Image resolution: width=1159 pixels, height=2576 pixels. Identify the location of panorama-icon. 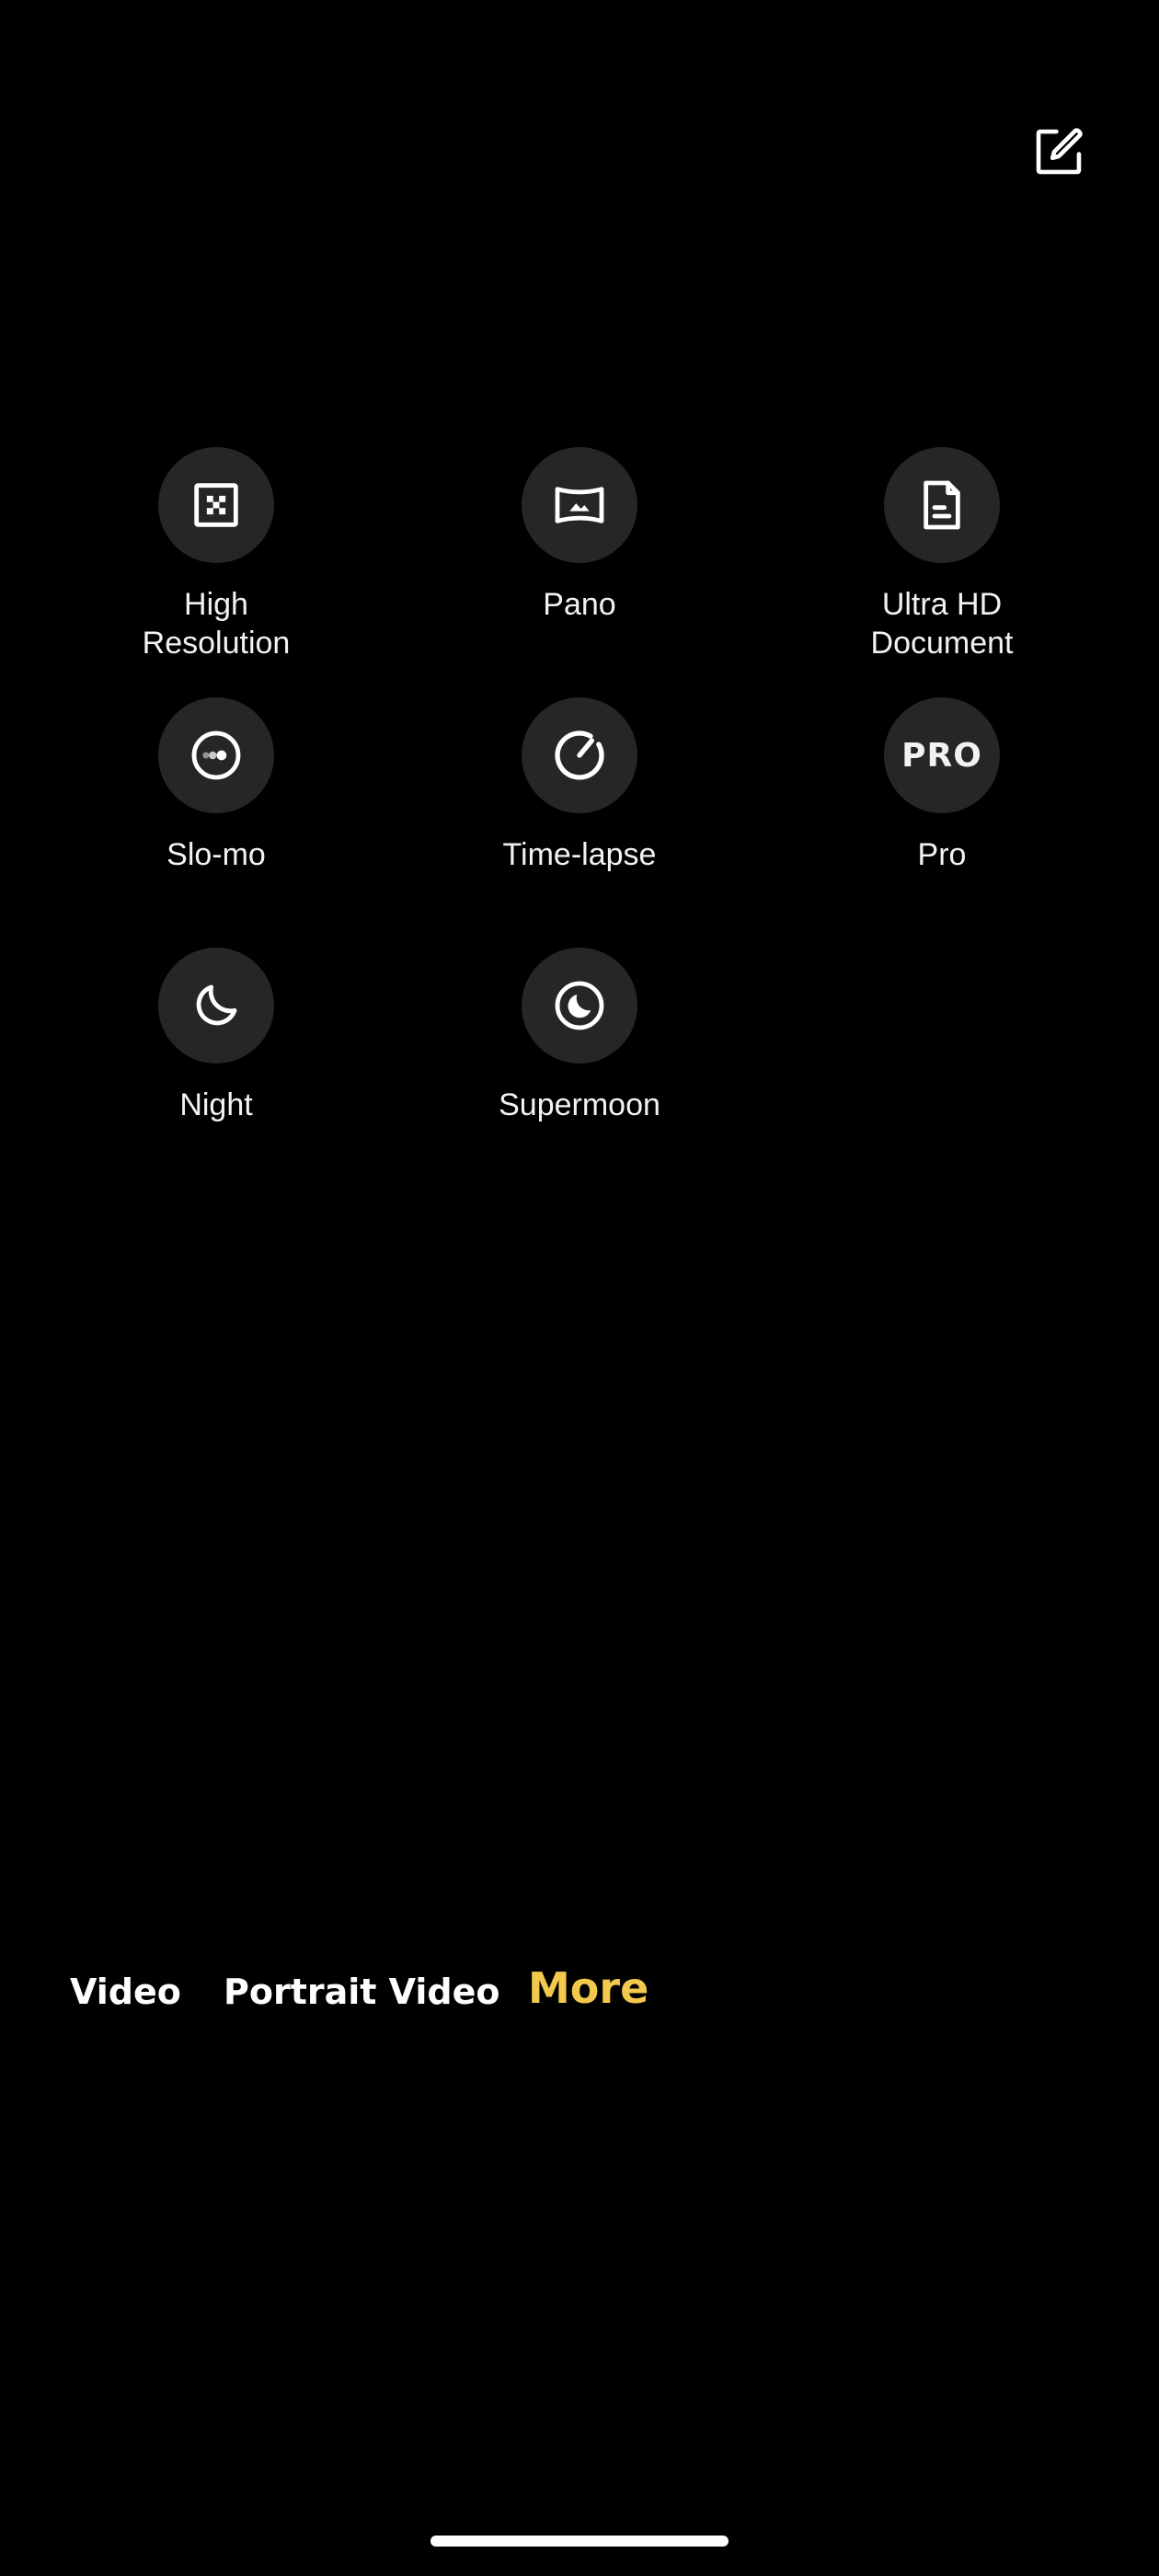
(579, 505).